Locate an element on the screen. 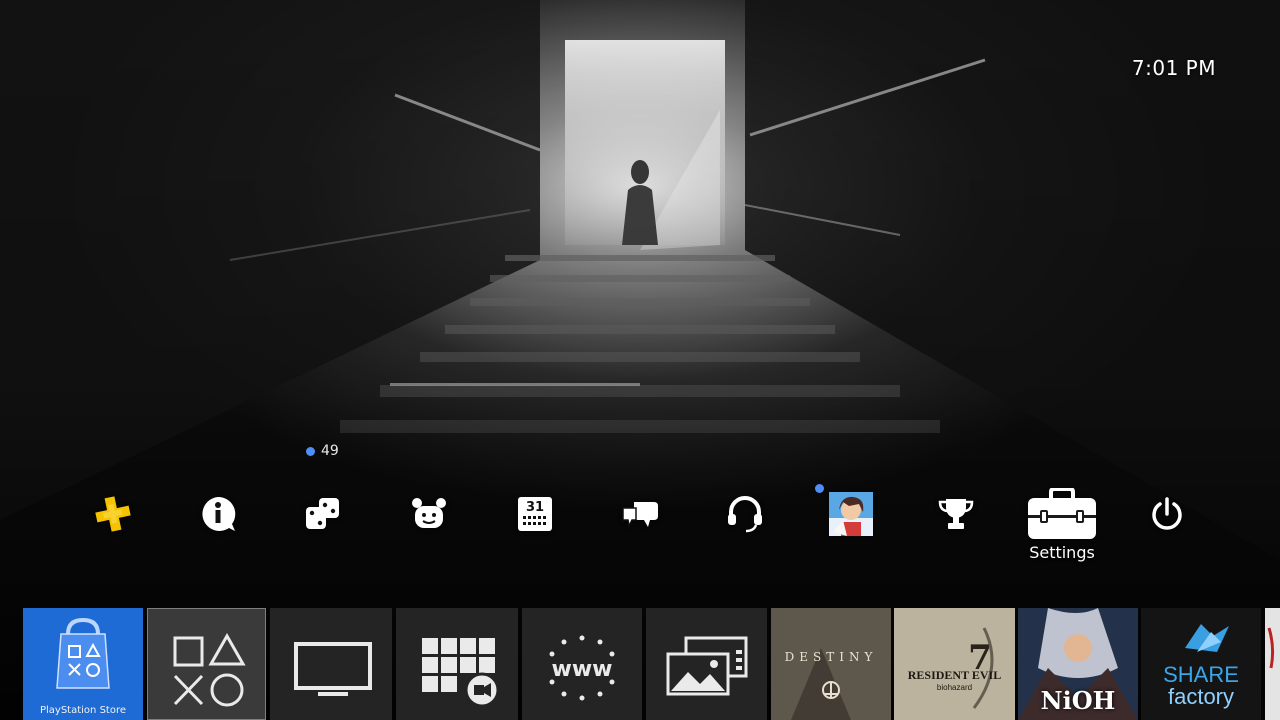 This screenshot has width=1280, height=720. messages-icon is located at coordinates (640, 514).